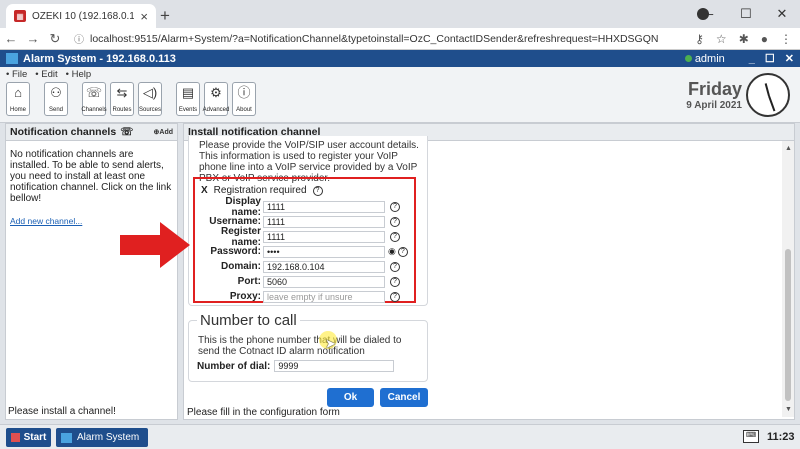 Image resolution: width=800 pixels, height=449 pixels. I want to click on port-row: Port: 5060 ?, so click(304, 281).